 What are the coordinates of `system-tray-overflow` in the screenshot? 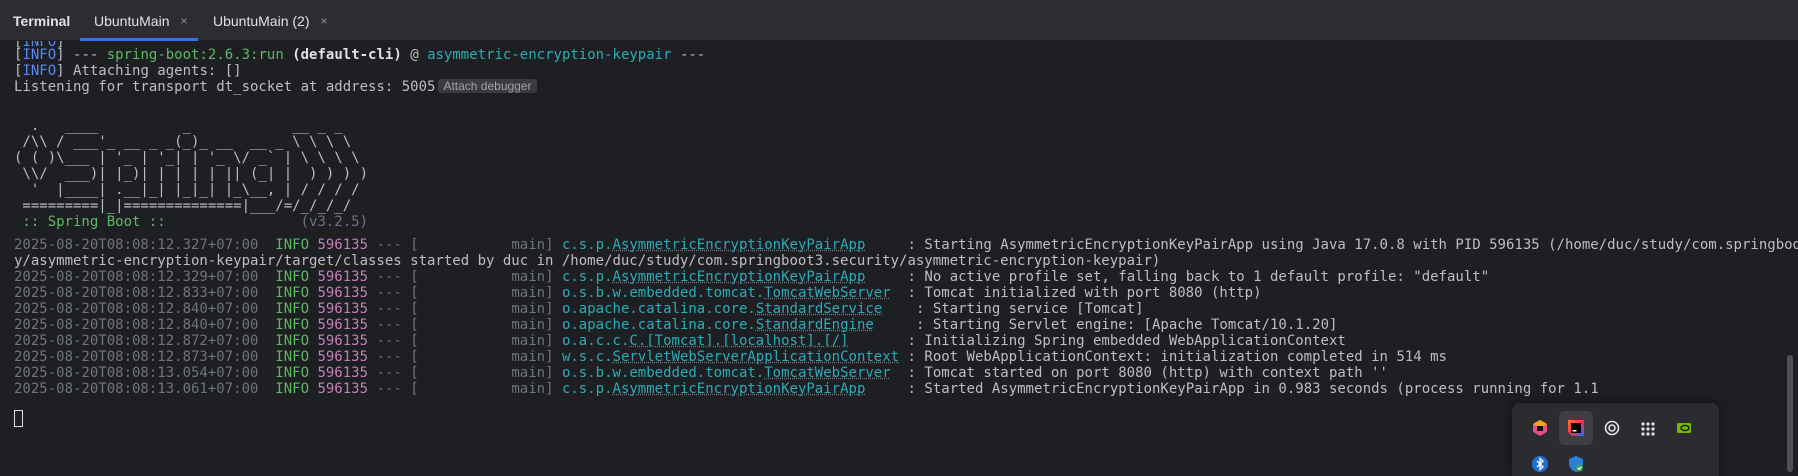 It's located at (1615, 439).